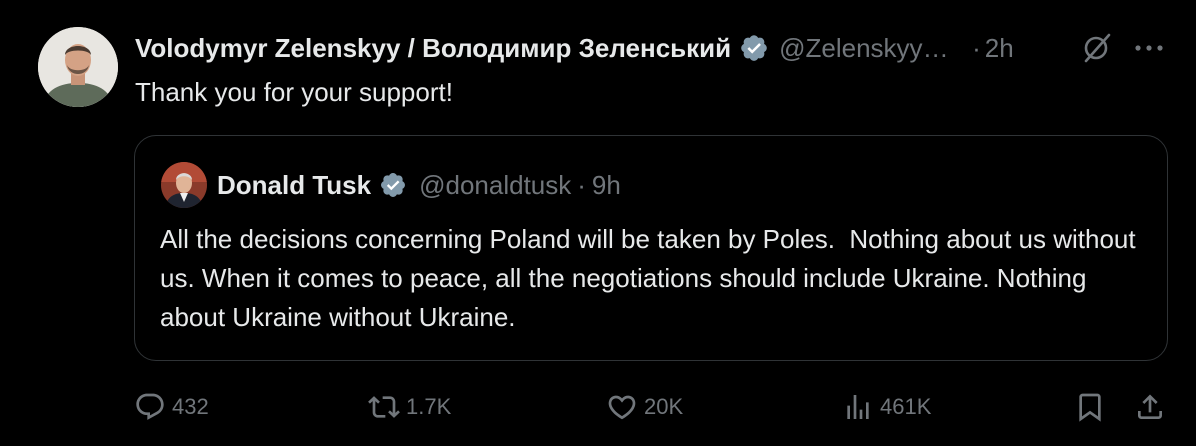  Describe the element at coordinates (384, 407) in the screenshot. I see `retweet-icon` at that location.